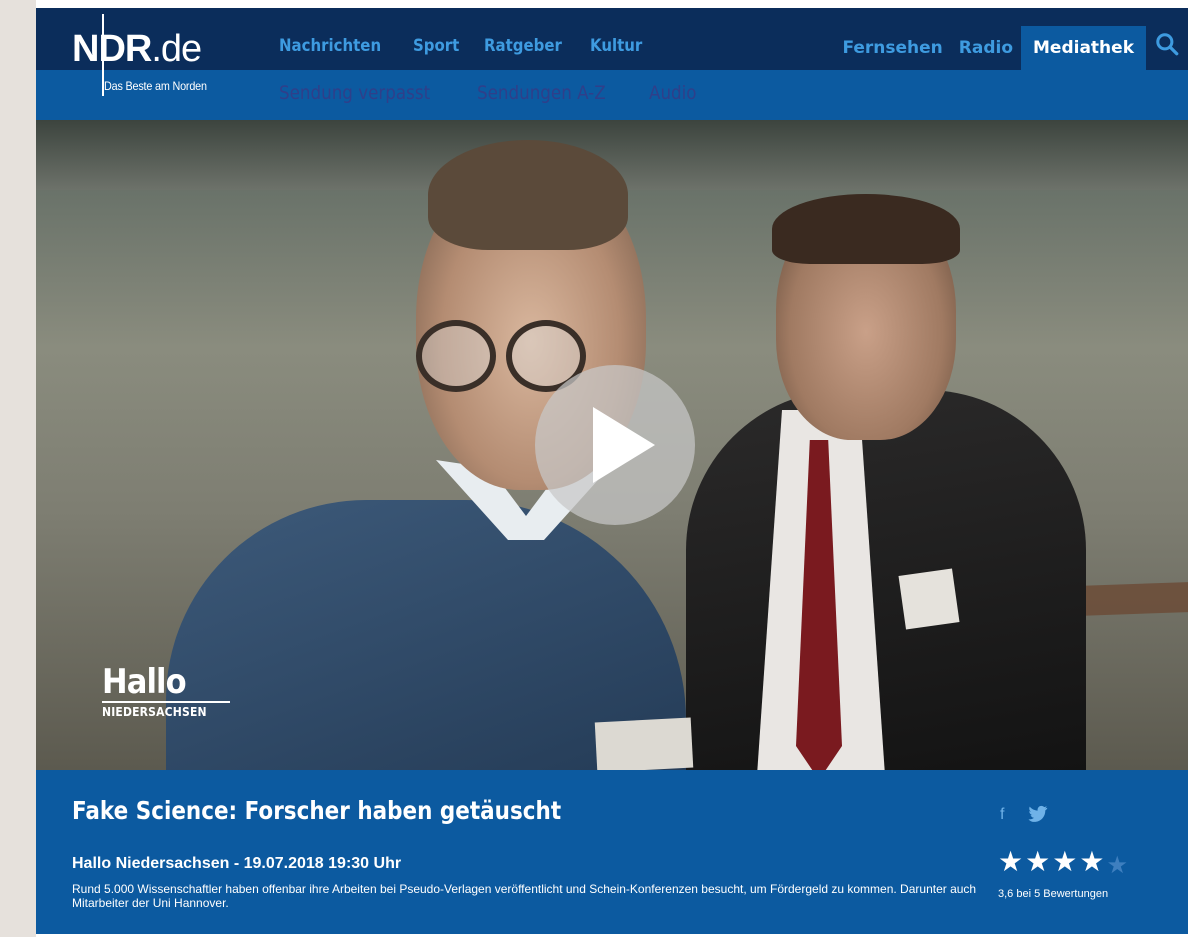  I want to click on nav-item-kultur: Kultur, so click(616, 46).